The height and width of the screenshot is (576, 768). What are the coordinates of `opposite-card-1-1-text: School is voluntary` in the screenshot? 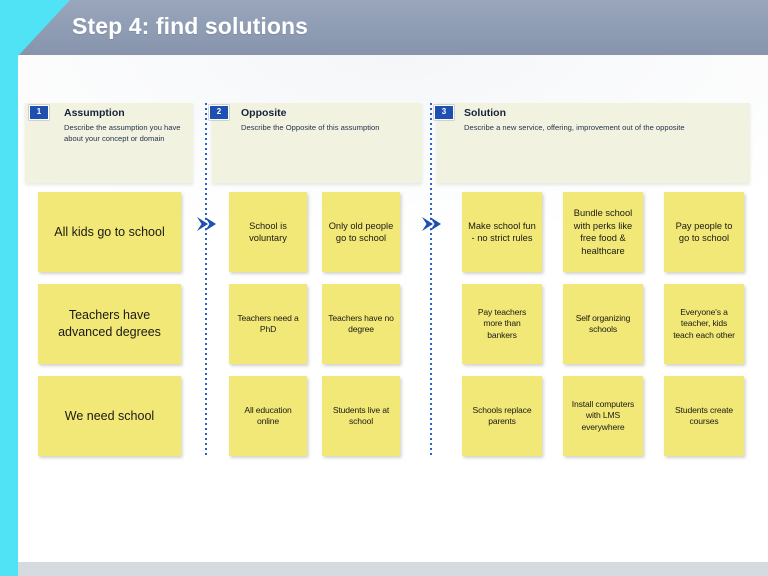 It's located at (268, 232).